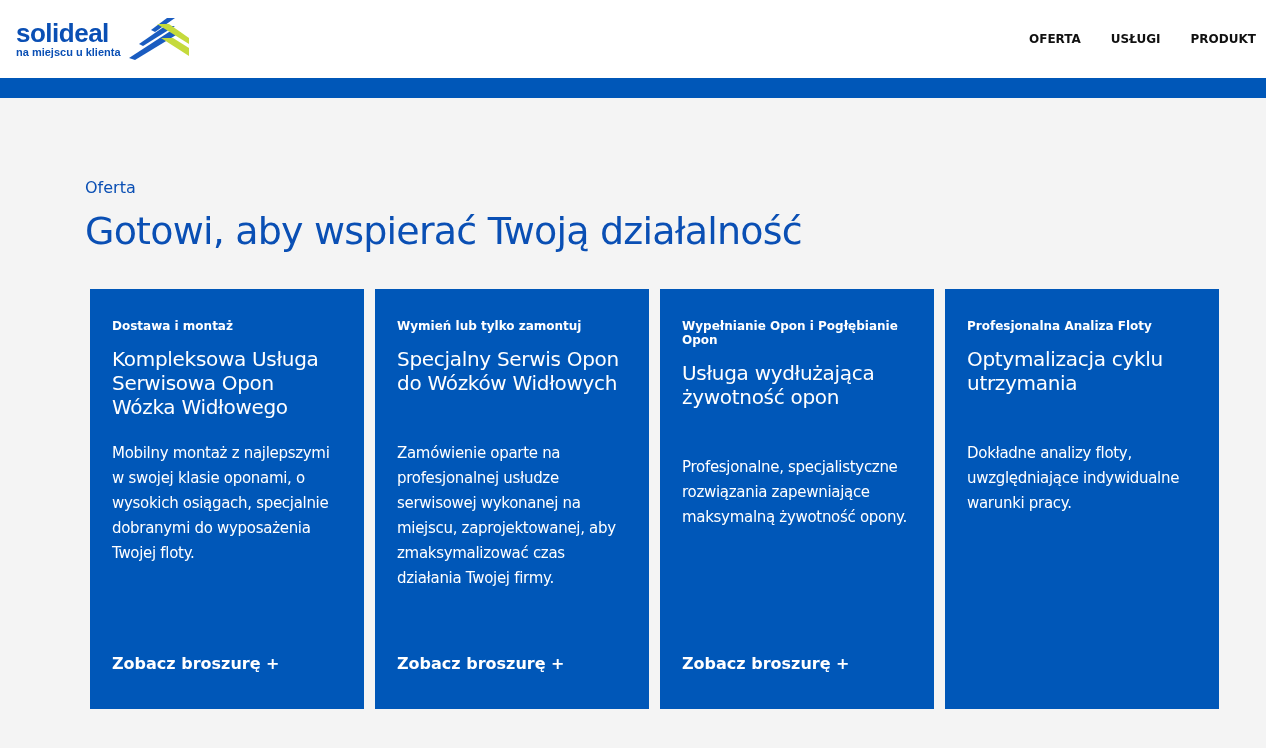 The height and width of the screenshot is (748, 1266). Describe the element at coordinates (1055, 39) in the screenshot. I see `nav-link: OFERTA` at that location.